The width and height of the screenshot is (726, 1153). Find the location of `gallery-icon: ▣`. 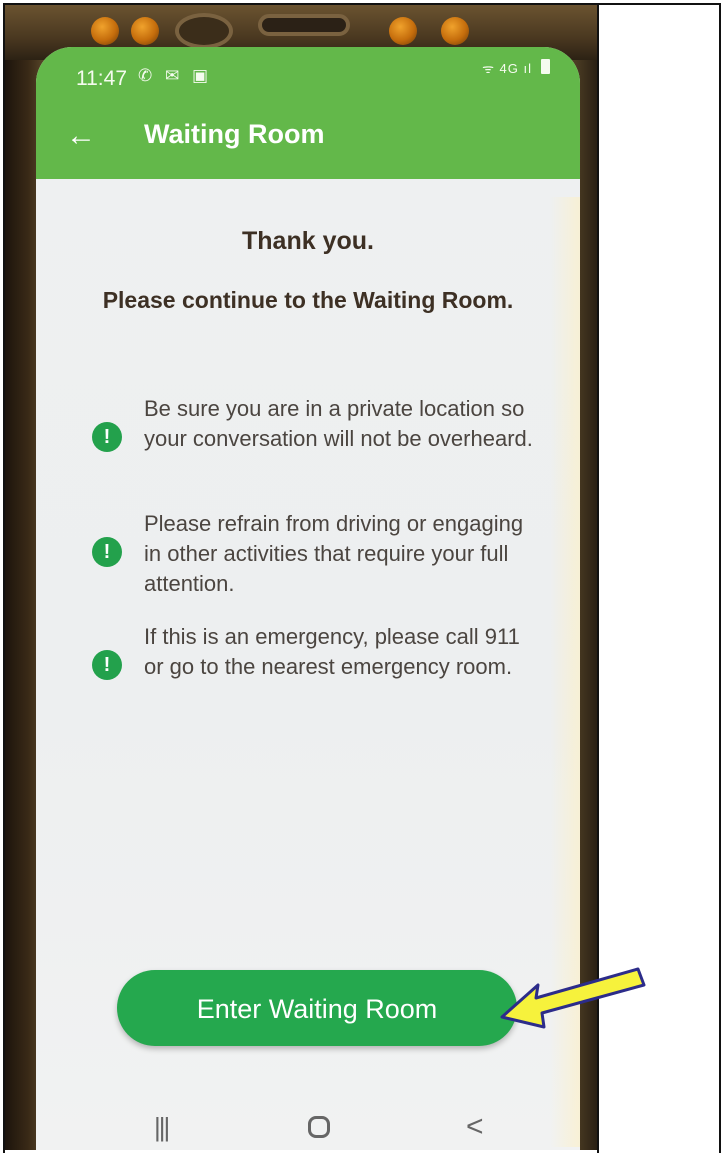

gallery-icon: ▣ is located at coordinates (202, 75).